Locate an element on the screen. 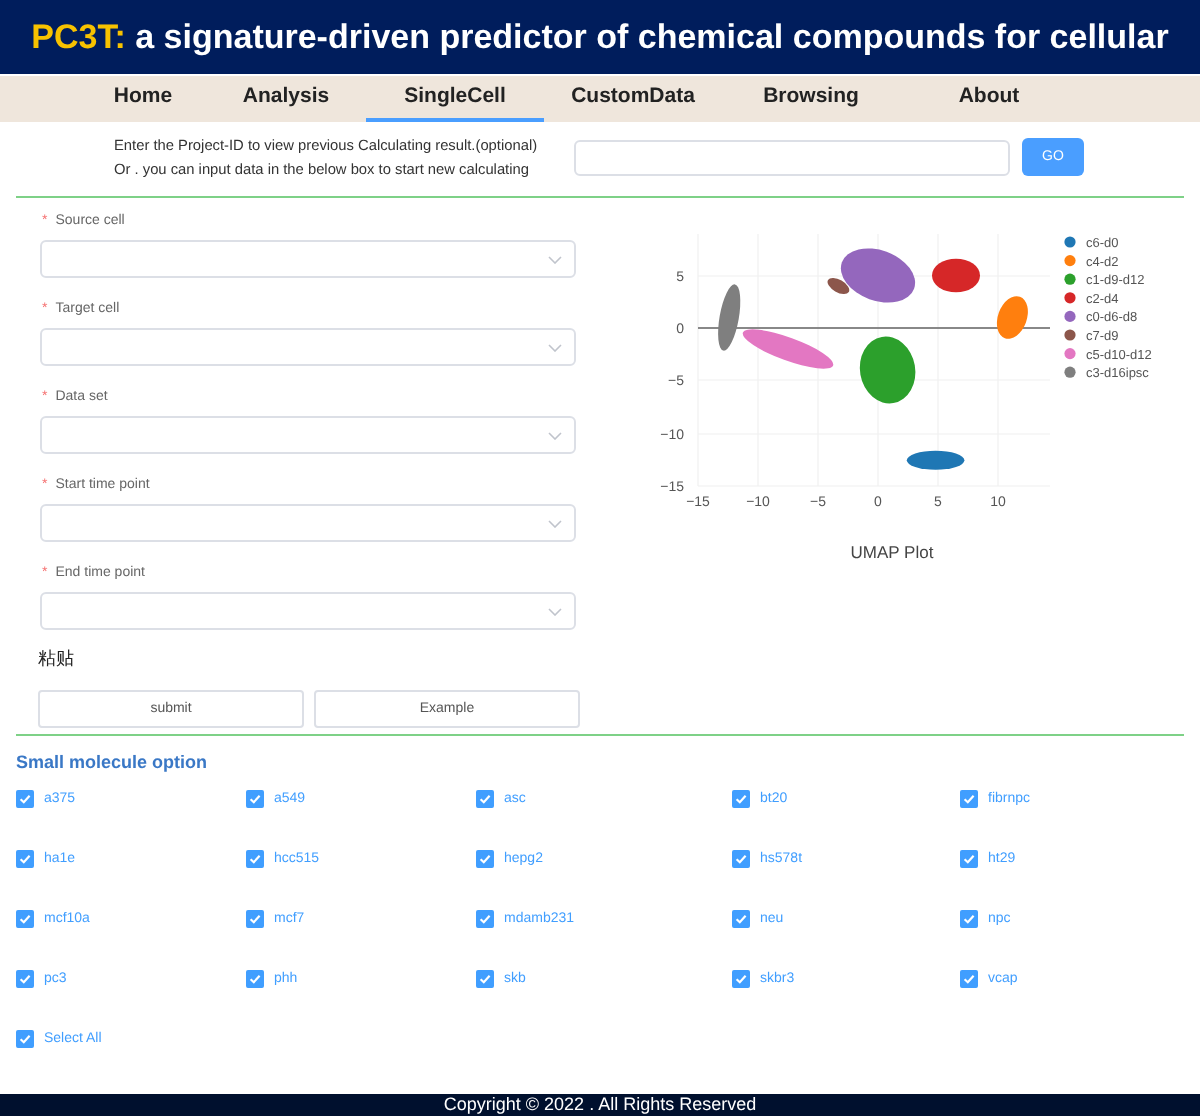  section-heading: Small molecule option is located at coordinates (113, 762).